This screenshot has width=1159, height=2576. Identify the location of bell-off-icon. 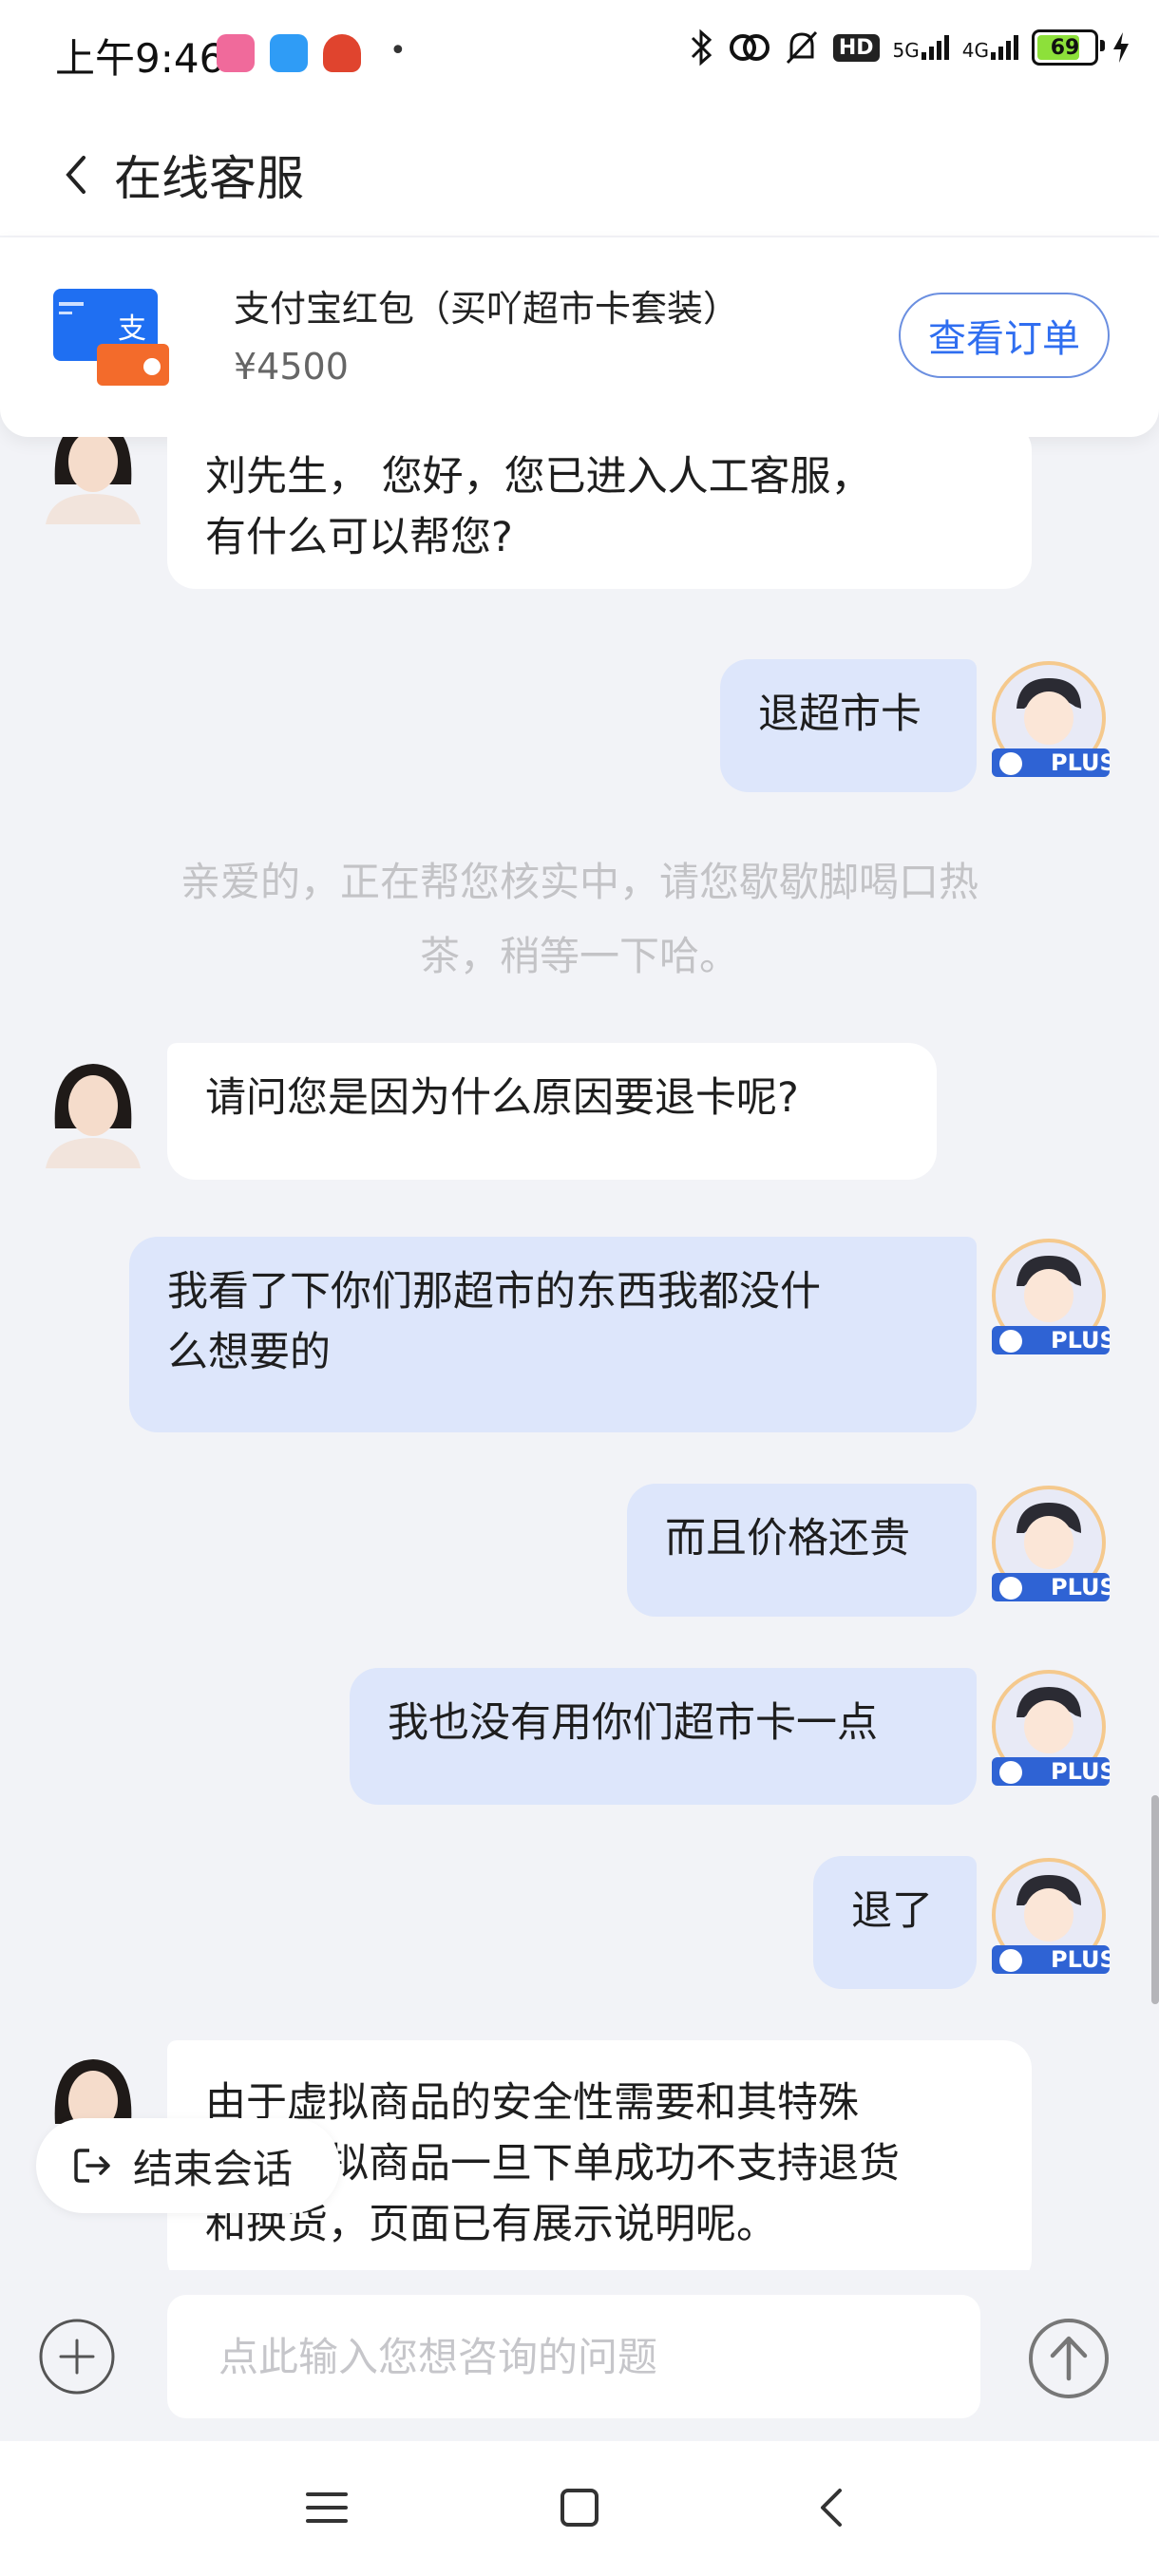
(801, 47).